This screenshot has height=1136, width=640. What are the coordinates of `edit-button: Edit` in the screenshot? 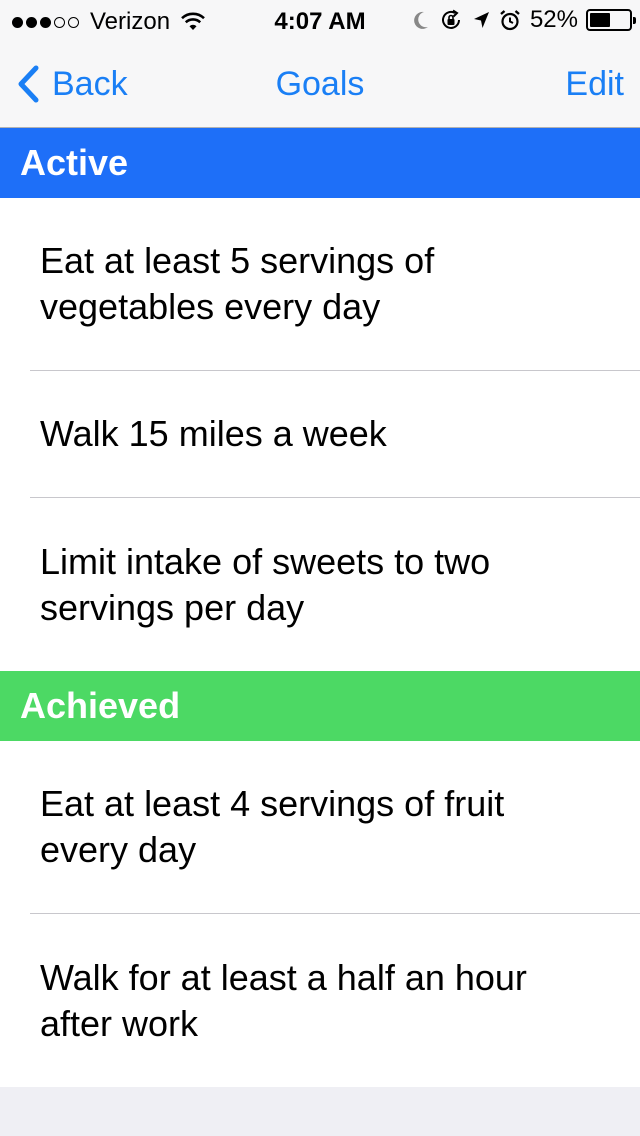 It's located at (594, 84).